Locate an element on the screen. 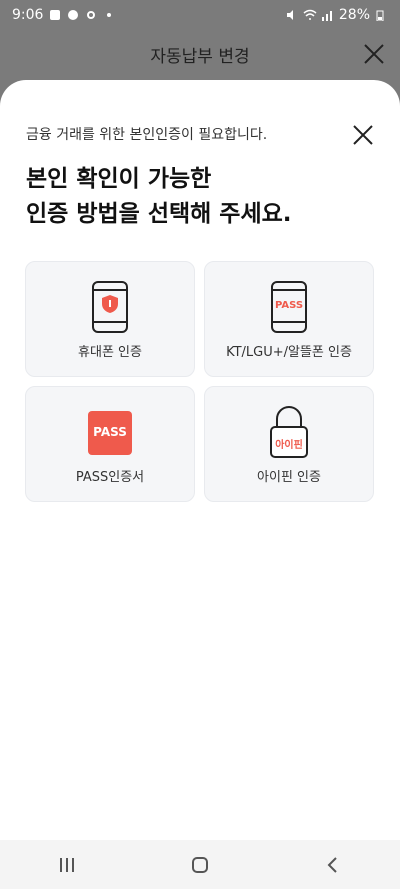 This screenshot has width=400, height=889. method-card-ipin: 아이핀 아이핀 인증 is located at coordinates (289, 444).